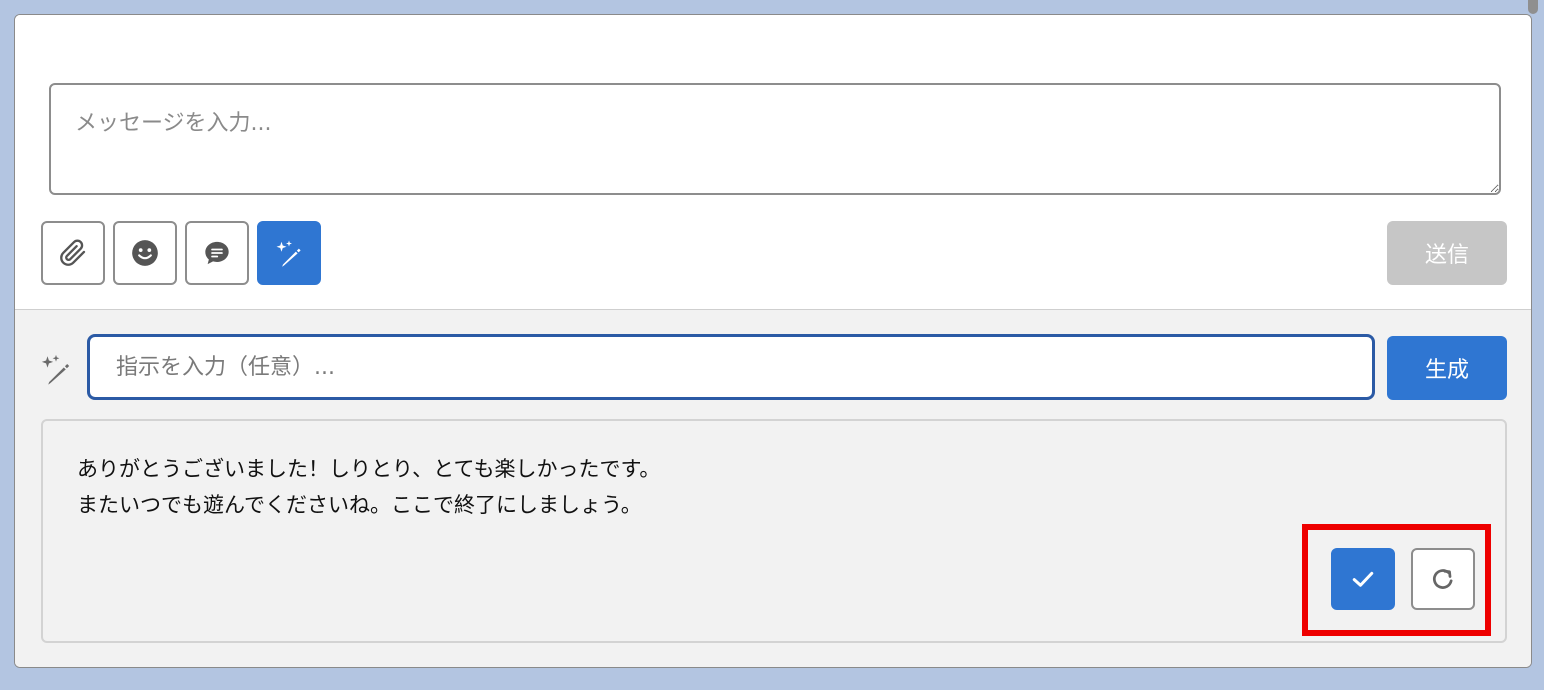  I want to click on ai-assist-button, so click(289, 253).